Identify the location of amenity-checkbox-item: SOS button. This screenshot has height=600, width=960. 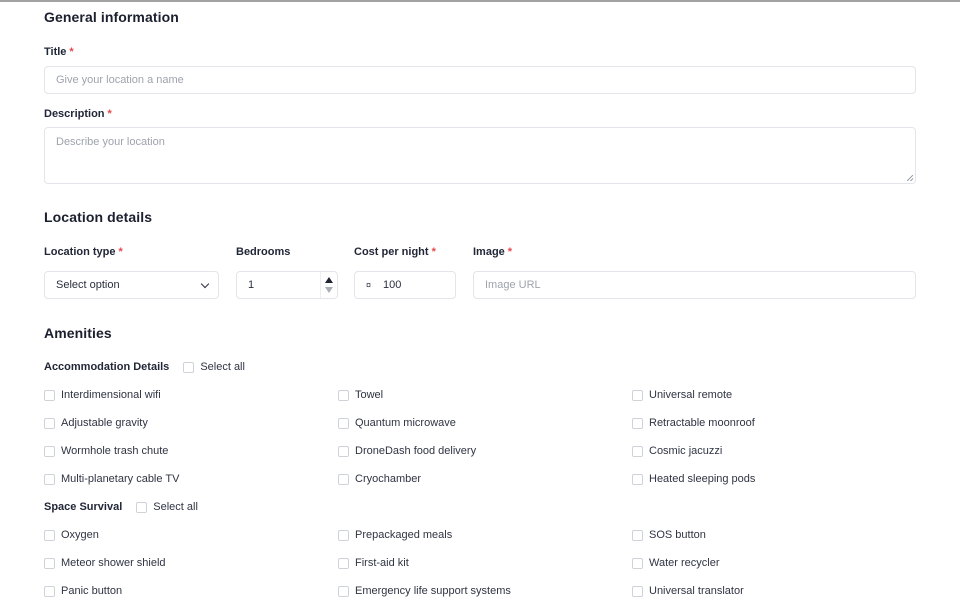
(669, 535).